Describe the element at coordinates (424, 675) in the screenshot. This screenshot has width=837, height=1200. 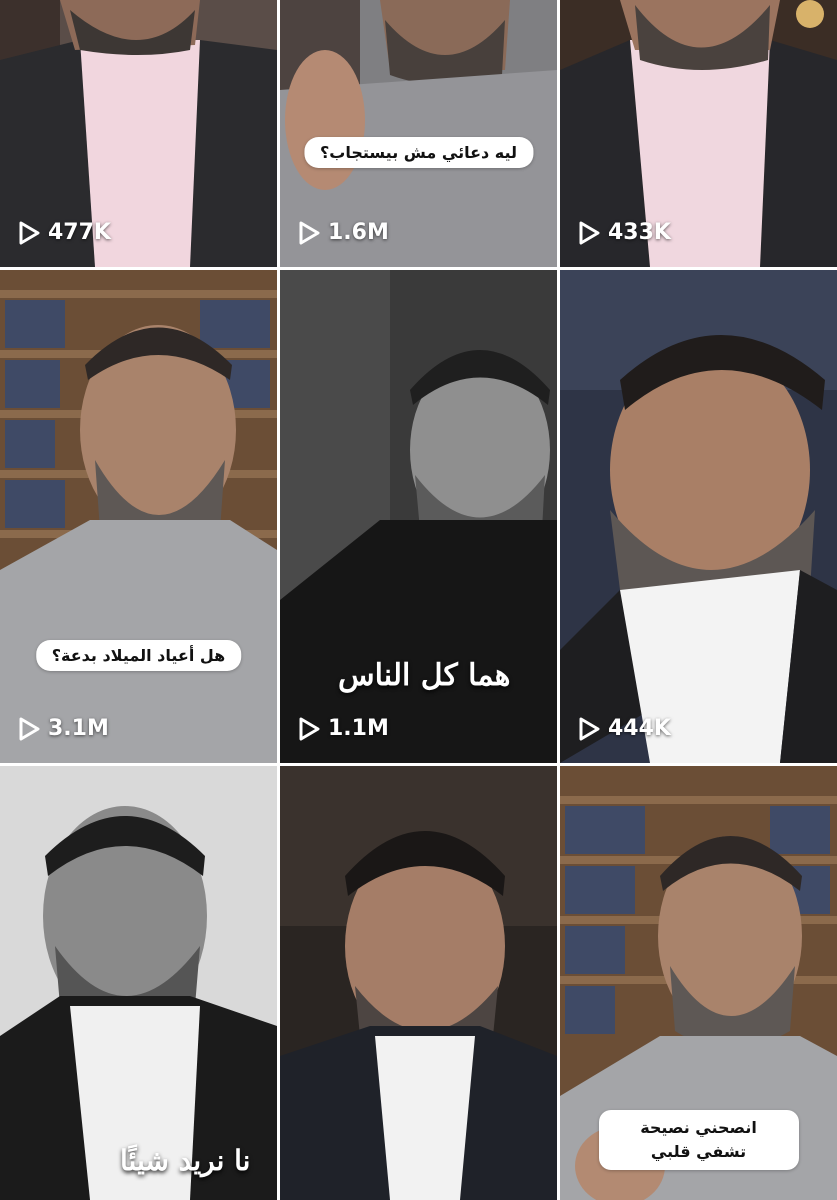
I see `video-overlay-text: هما كل الناس` at that location.